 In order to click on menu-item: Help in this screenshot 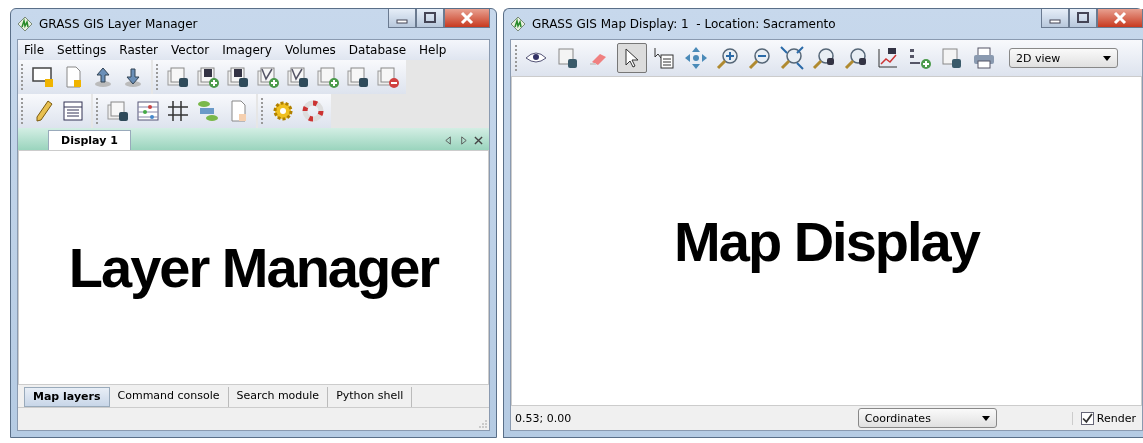, I will do `click(433, 50)`.